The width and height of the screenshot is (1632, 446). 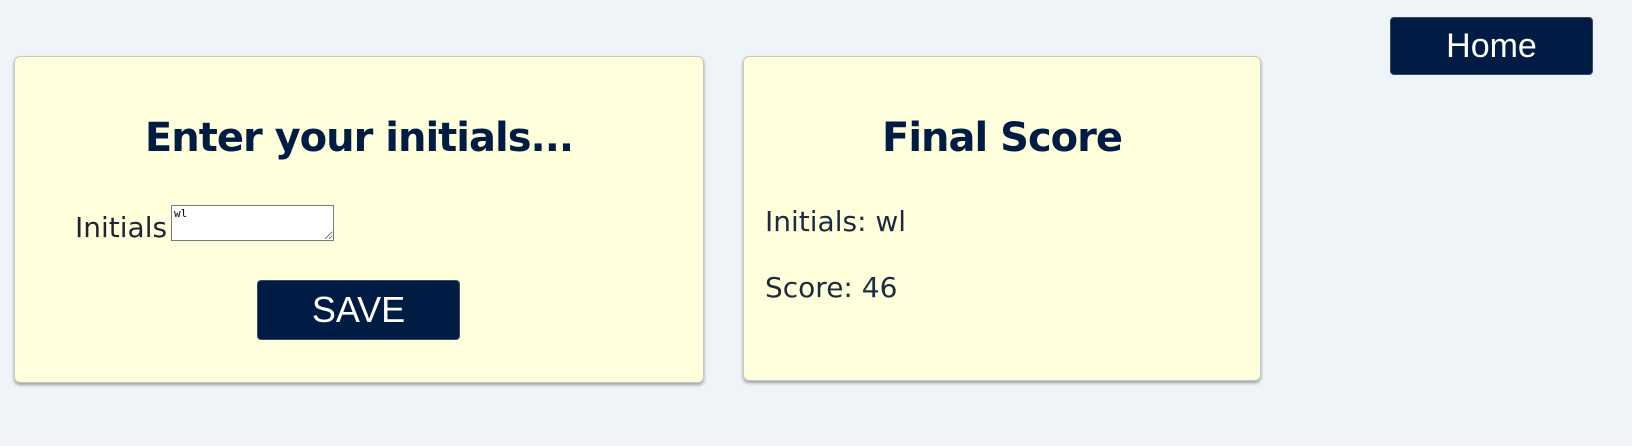 I want to click on score-value-text: Score: 46, so click(x=831, y=287).